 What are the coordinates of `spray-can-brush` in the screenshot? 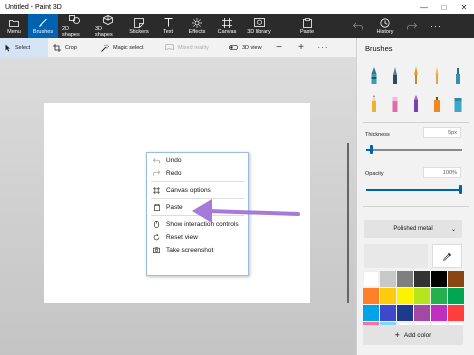 It's located at (436, 103).